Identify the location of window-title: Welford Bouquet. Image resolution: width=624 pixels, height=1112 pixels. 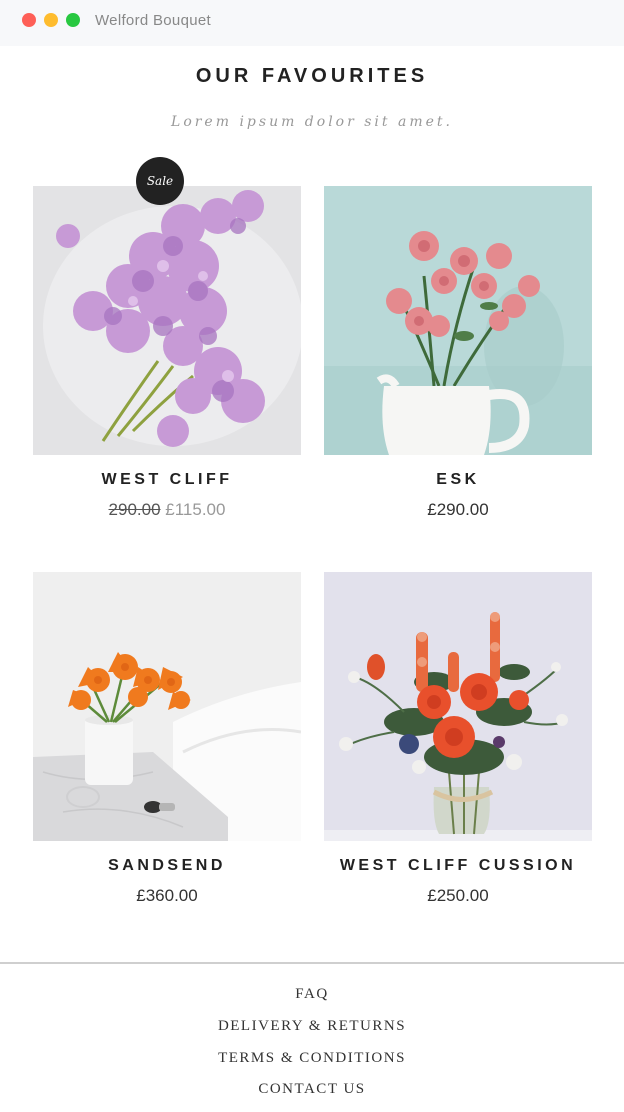
(153, 20).